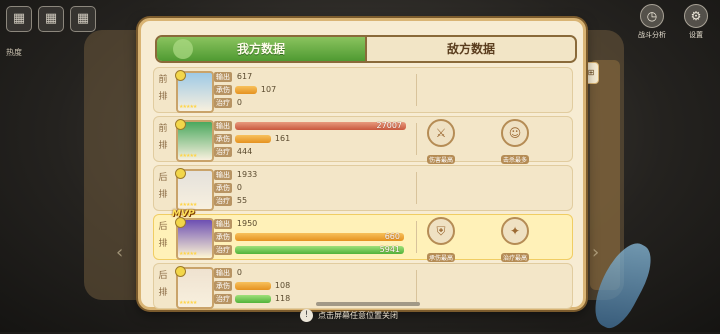  What do you see at coordinates (389, 249) in the screenshot?
I see `stat-heal-value: 5941` at bounding box center [389, 249].